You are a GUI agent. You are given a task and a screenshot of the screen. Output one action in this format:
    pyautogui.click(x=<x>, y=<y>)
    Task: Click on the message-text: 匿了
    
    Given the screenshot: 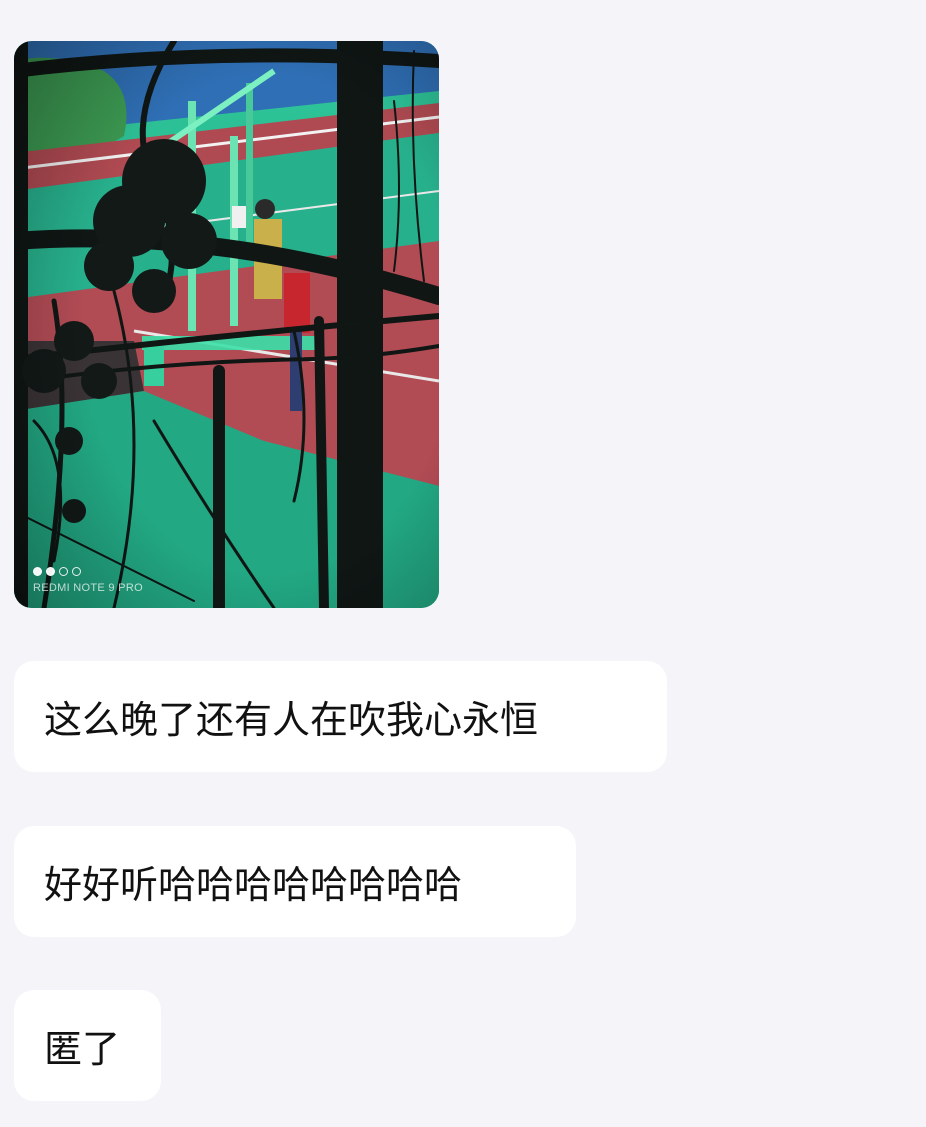 What is the action you would take?
    pyautogui.click(x=82, y=1049)
    